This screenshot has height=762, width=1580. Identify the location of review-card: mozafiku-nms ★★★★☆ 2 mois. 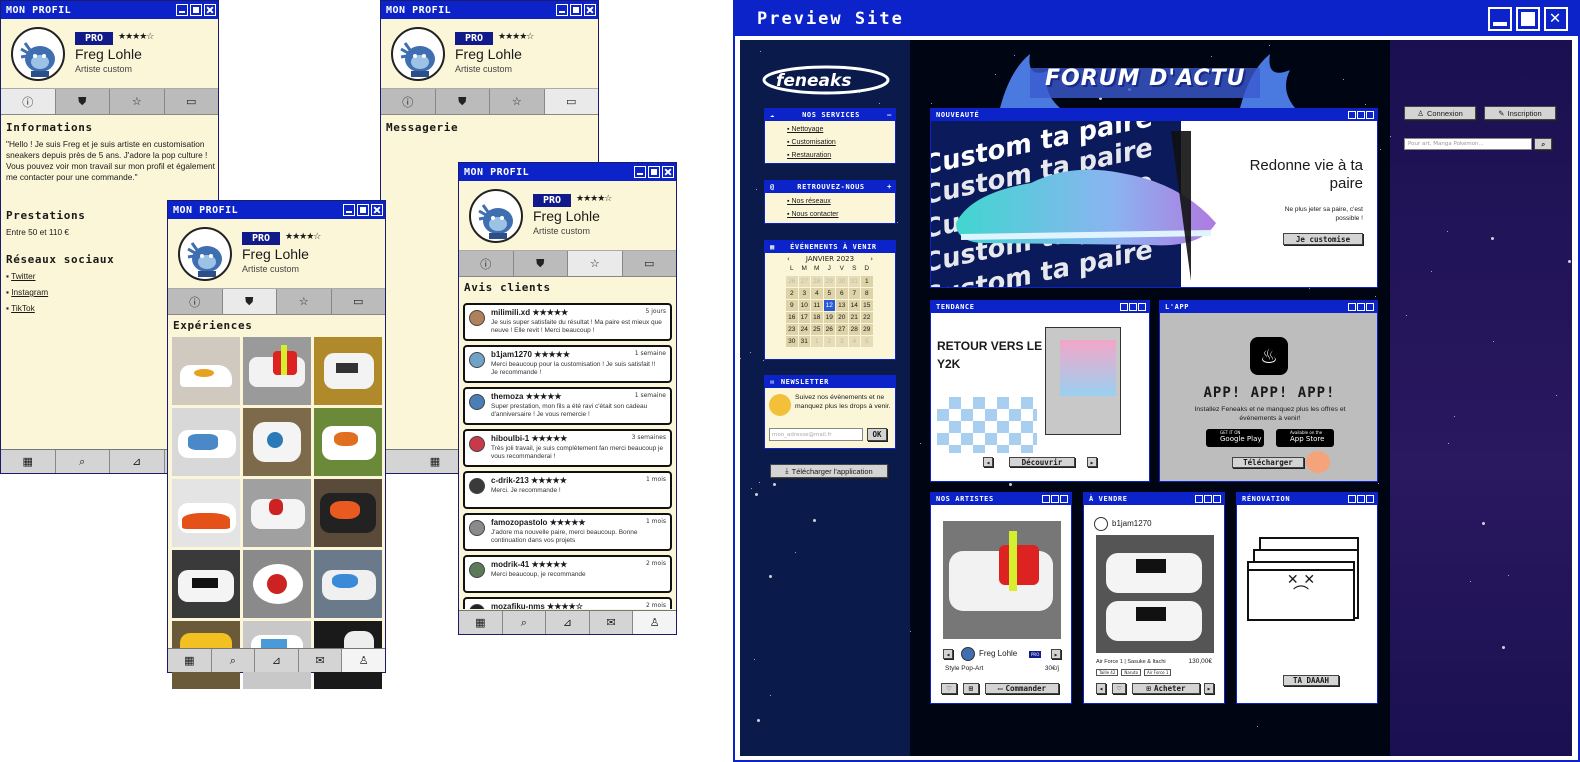
(567, 603).